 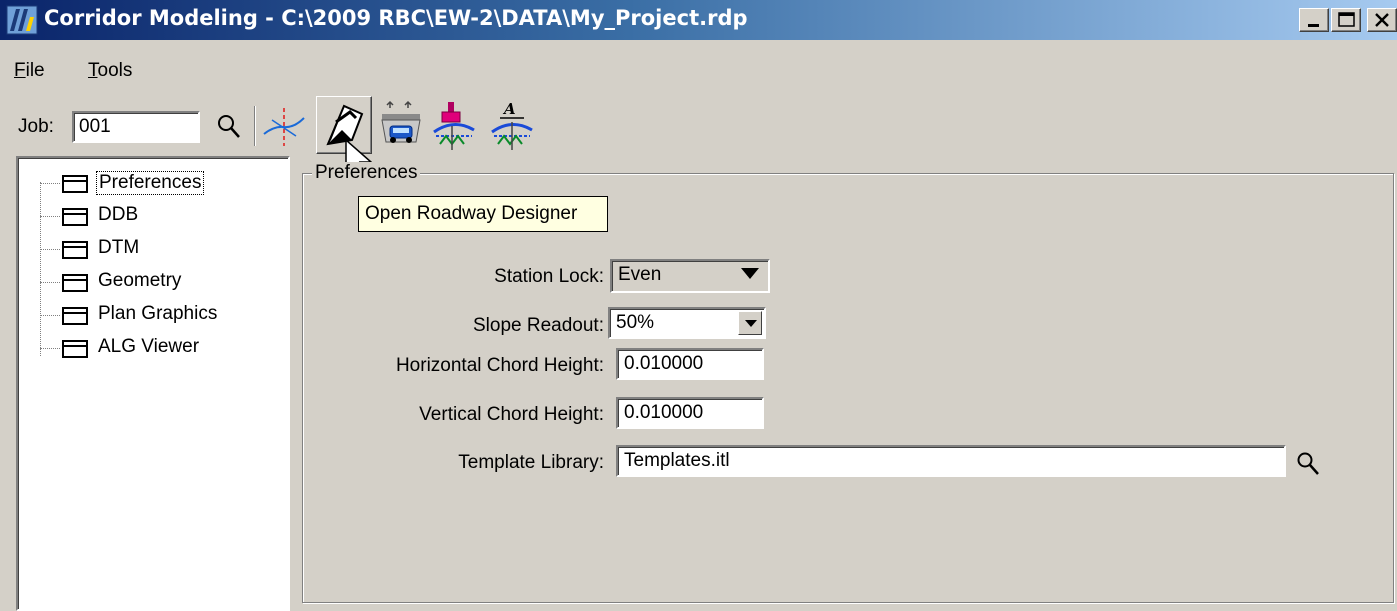 I want to click on slope-readout-value: 50%, so click(x=635, y=322).